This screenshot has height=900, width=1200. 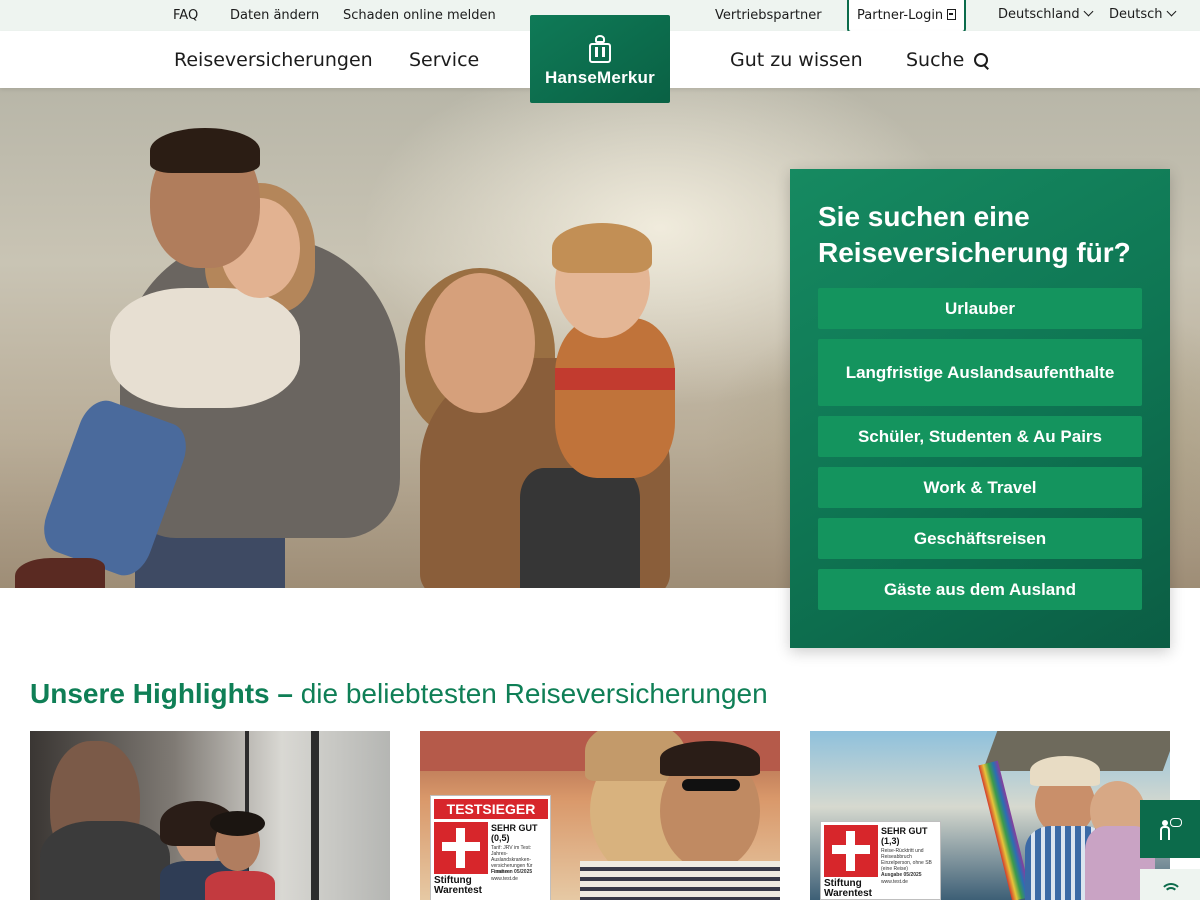 I want to click on highlights-heading-rest: die beliebtesten Reiseversicherungen, so click(x=530, y=693).